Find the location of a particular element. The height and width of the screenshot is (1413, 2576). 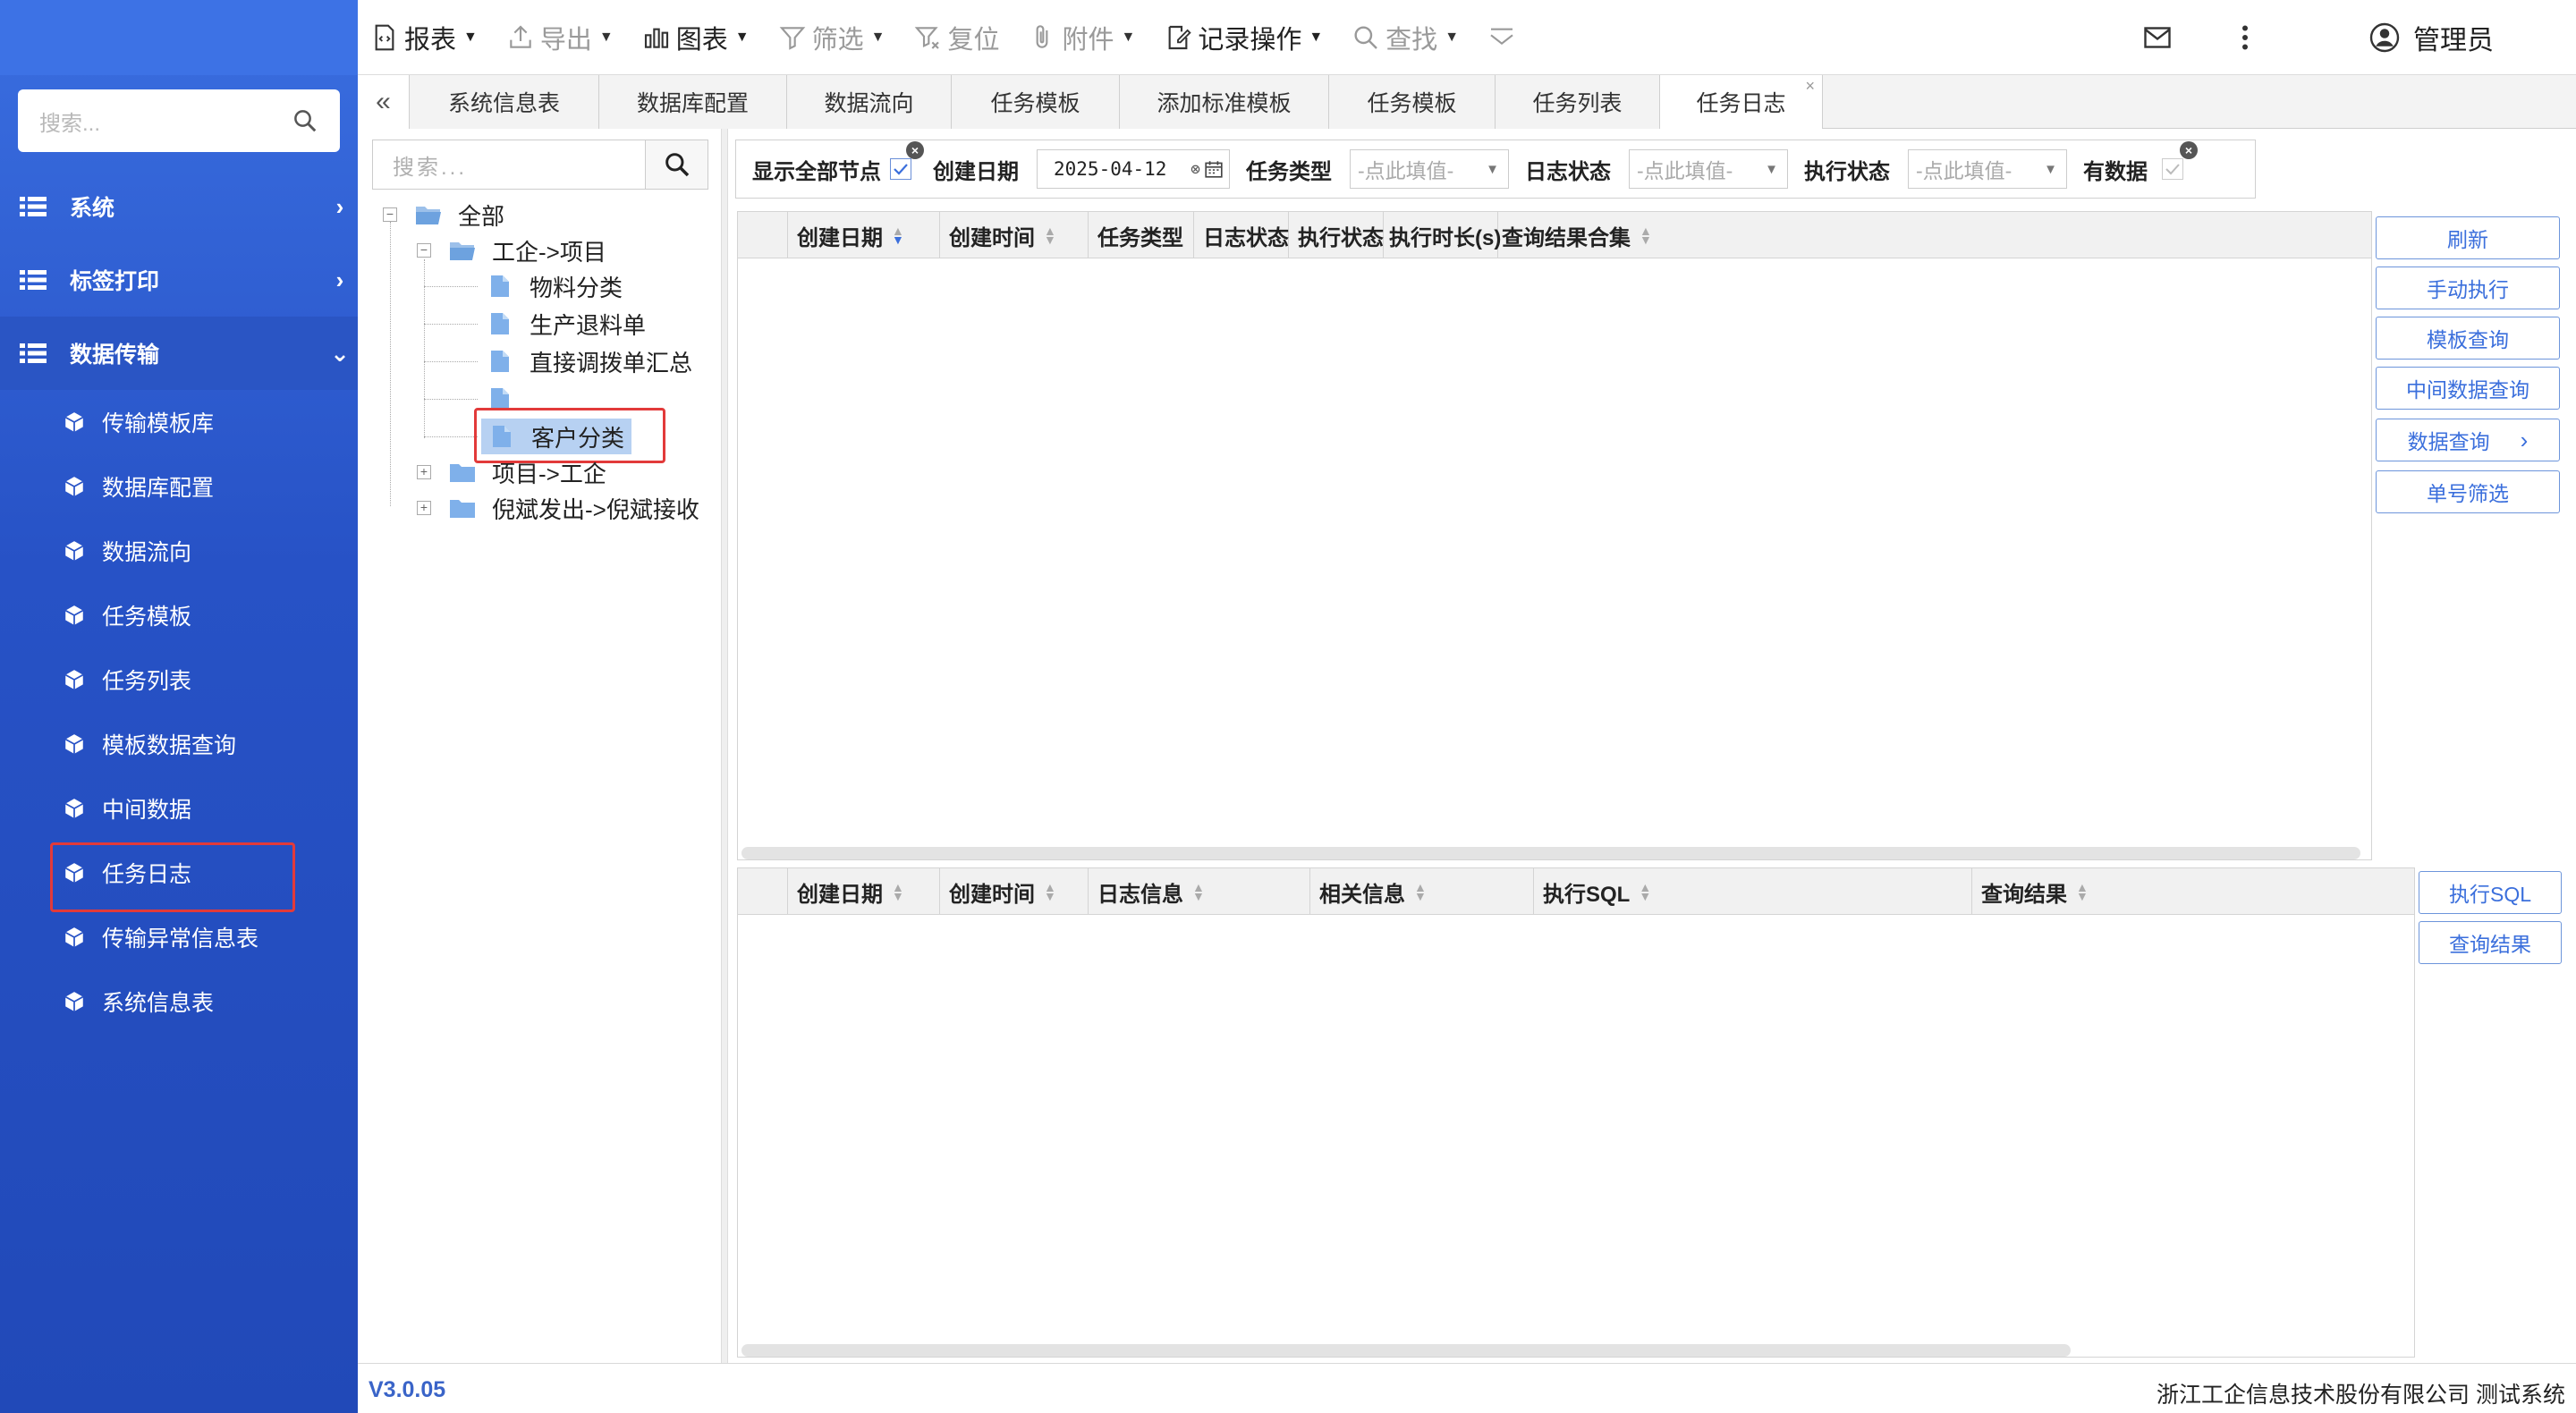

export-button: 导出 ▼ is located at coordinates (560, 37).